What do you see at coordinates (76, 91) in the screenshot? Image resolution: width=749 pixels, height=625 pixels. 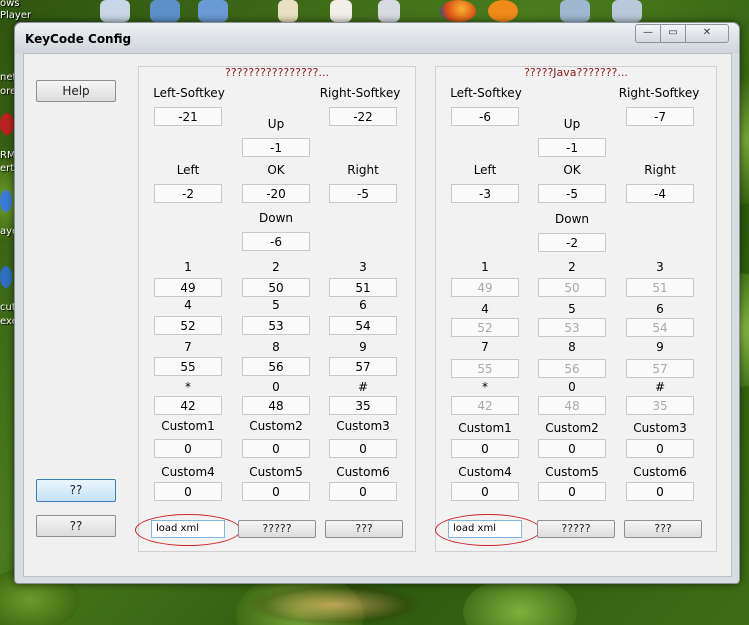 I see `help-button: Help` at bounding box center [76, 91].